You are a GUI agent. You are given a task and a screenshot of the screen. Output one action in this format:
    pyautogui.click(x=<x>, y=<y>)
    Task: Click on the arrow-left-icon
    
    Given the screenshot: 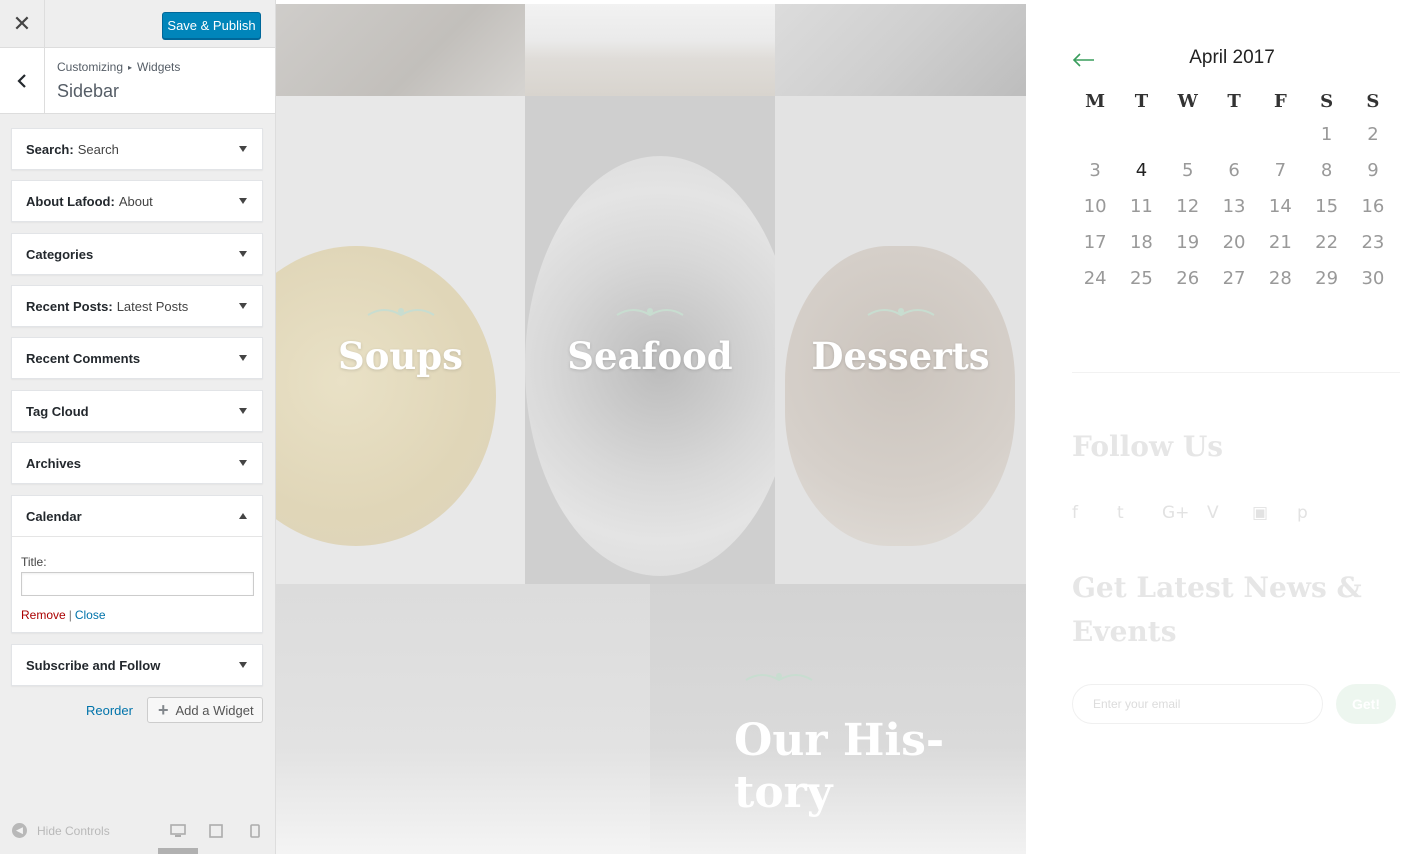 What is the action you would take?
    pyautogui.click(x=1084, y=60)
    